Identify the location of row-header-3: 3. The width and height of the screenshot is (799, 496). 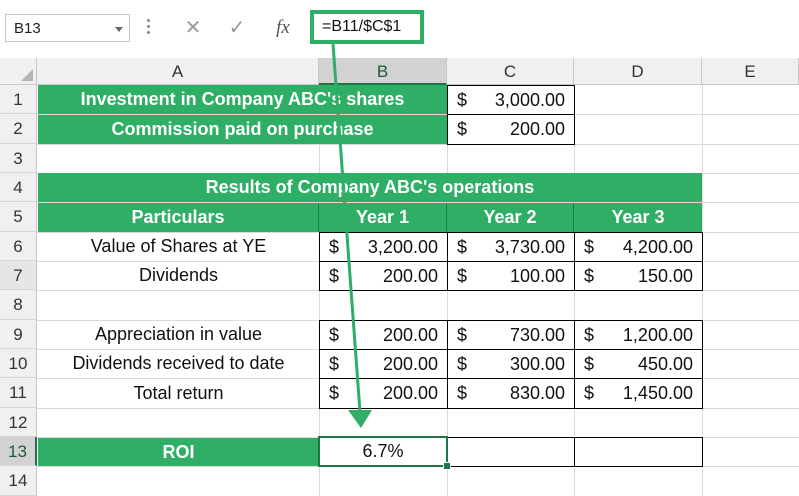
(18, 158).